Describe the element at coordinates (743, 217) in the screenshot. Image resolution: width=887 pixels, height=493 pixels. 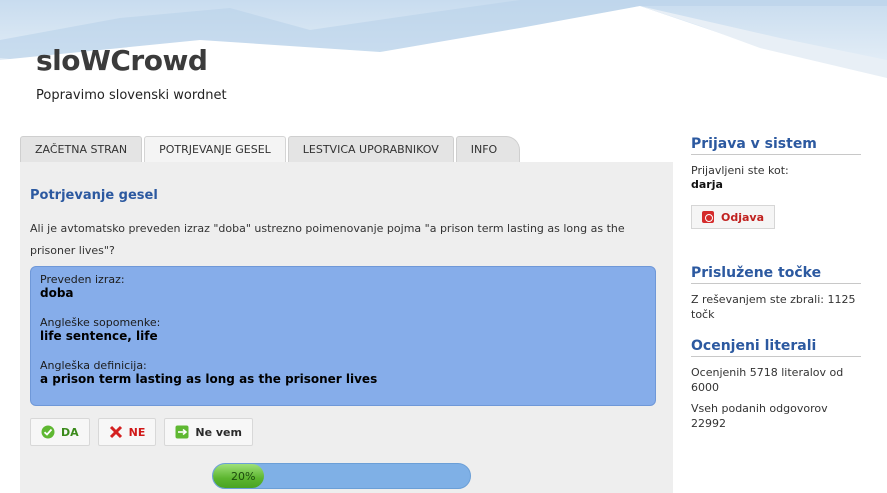
I see `logout-button-label: Odjava` at that location.